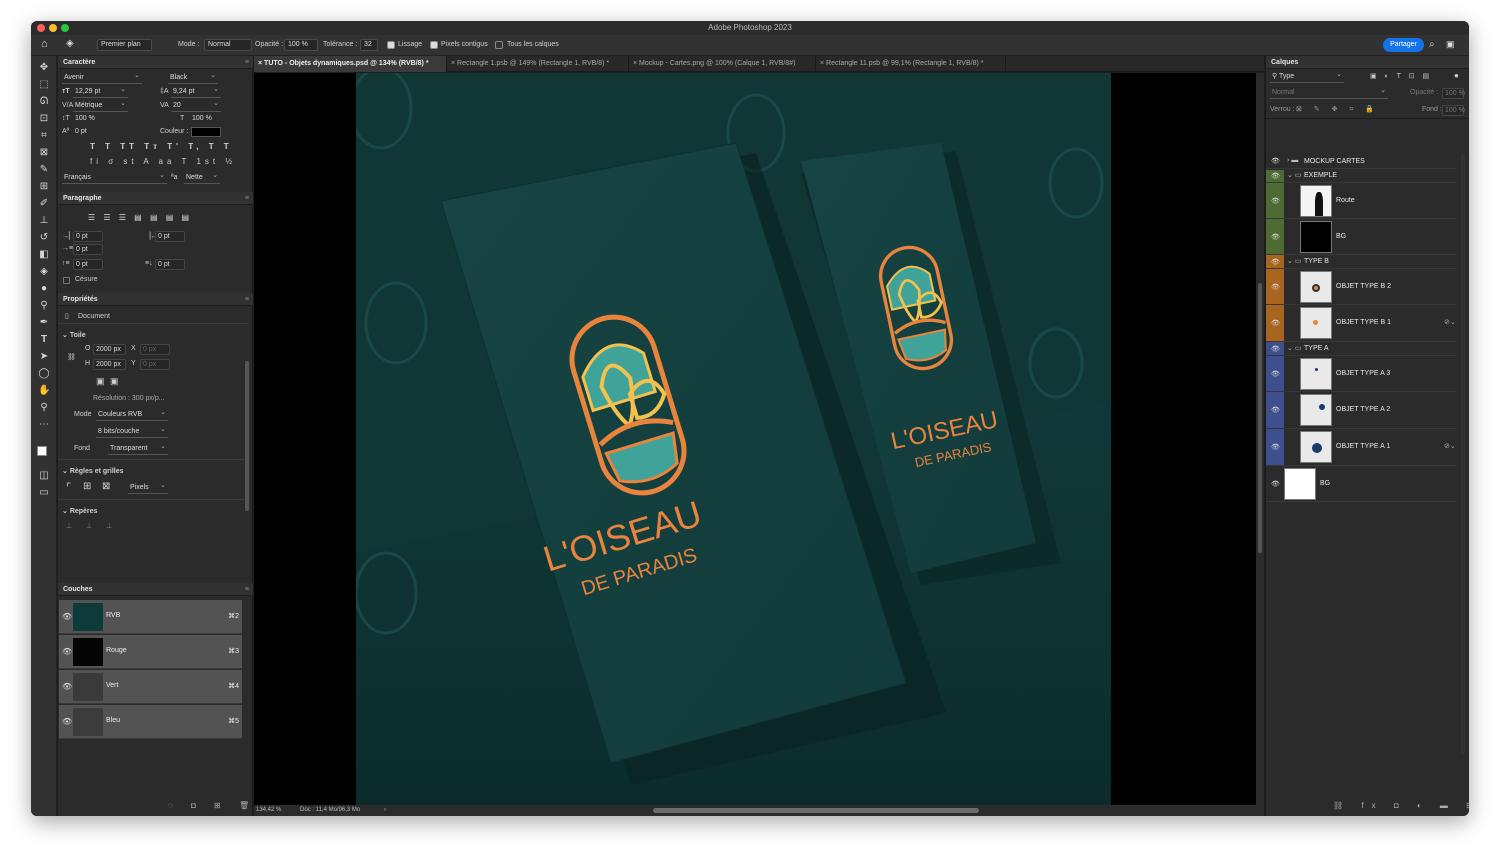 This screenshot has height=857, width=1500. I want to click on font-family-select: Avenir, so click(102, 77).